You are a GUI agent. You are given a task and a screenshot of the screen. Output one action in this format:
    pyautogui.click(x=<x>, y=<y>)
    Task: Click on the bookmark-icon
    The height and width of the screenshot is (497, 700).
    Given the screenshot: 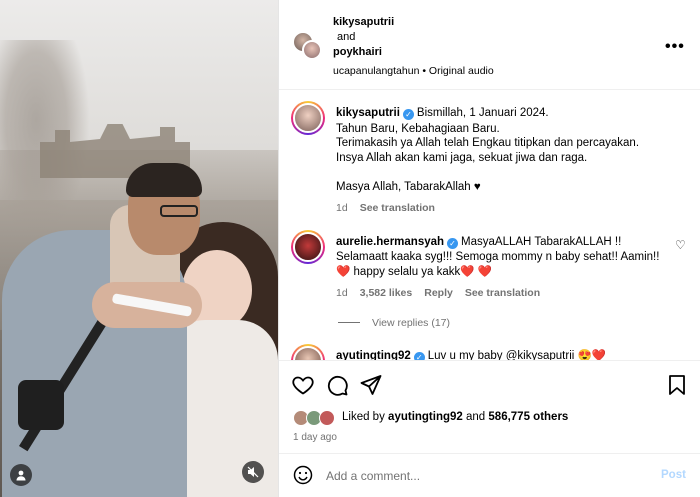 What is the action you would take?
    pyautogui.click(x=677, y=385)
    